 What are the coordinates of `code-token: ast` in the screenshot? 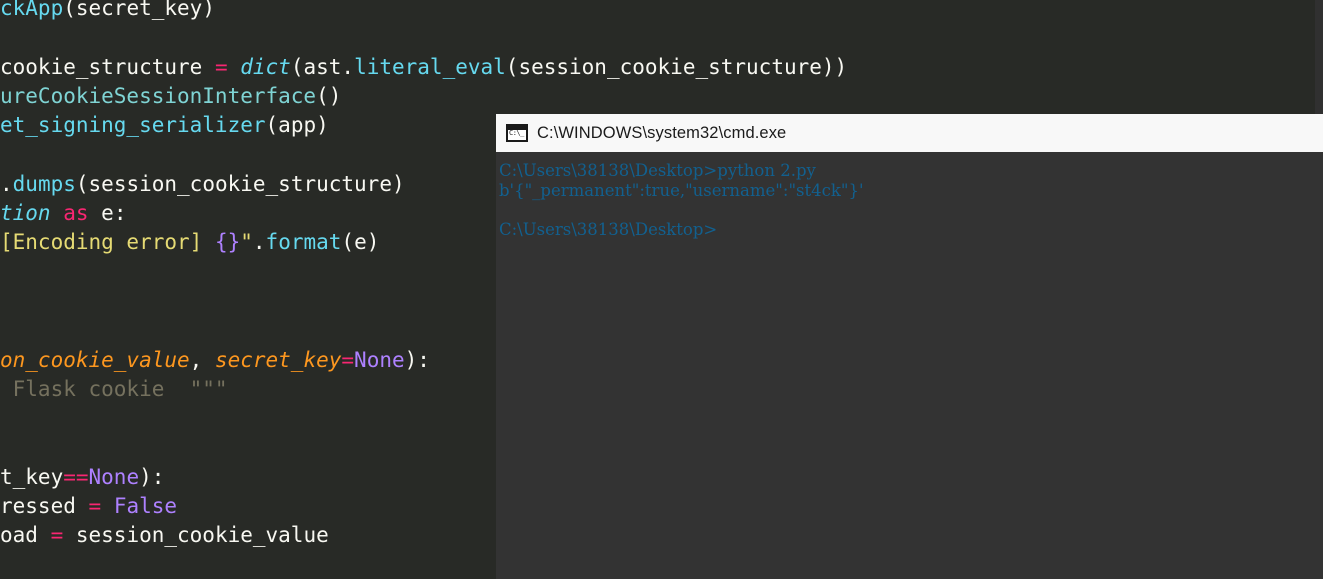 It's located at (322, 66).